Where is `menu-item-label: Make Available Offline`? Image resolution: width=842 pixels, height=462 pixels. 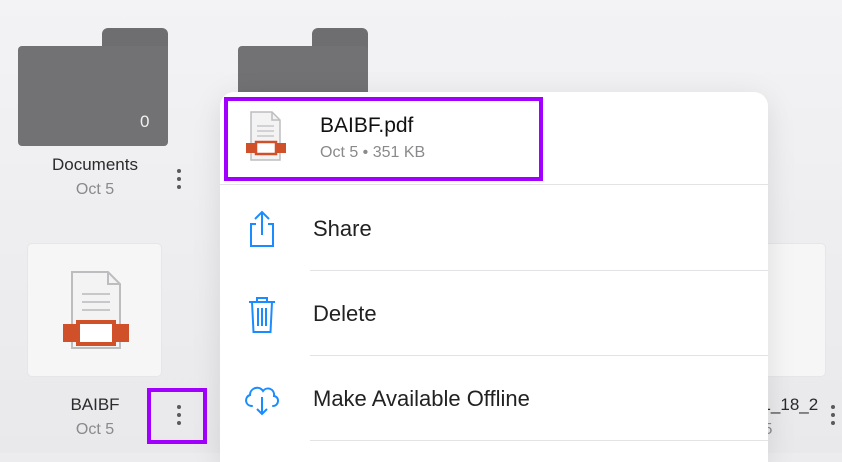
menu-item-label: Make Available Offline is located at coordinates (421, 398).